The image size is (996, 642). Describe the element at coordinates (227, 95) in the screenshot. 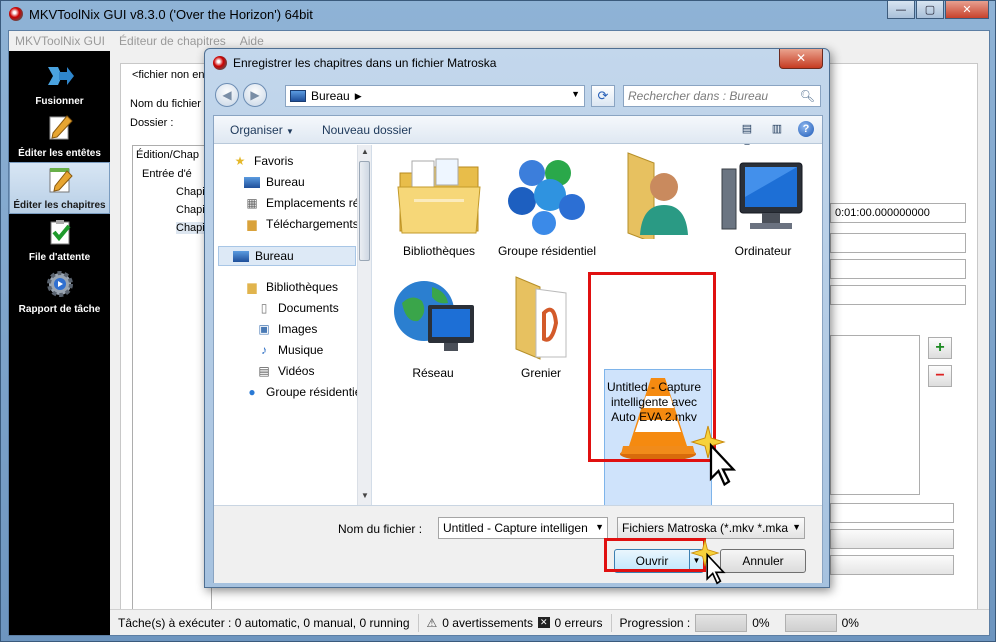

I see `back-button: ◀` at that location.